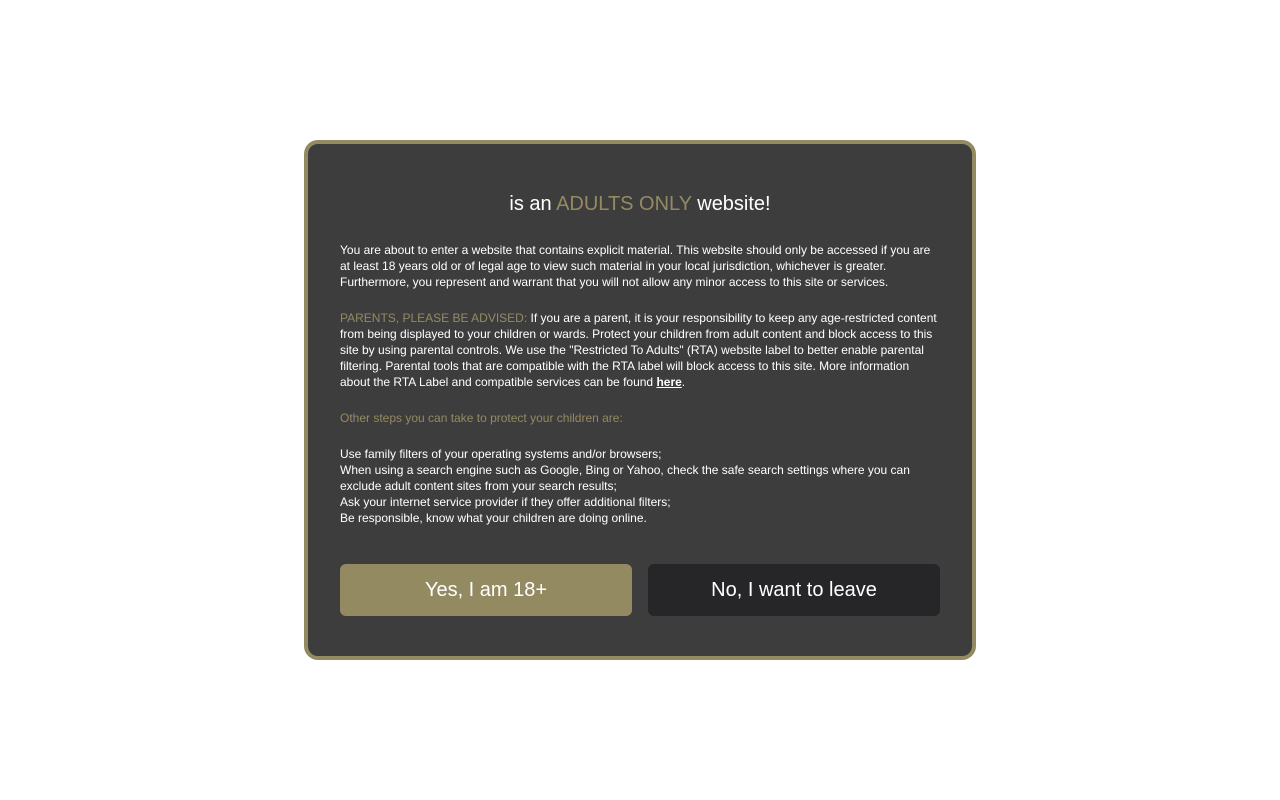 The image size is (1280, 800). I want to click on title-accent: ADULTS ONLY, so click(624, 204).